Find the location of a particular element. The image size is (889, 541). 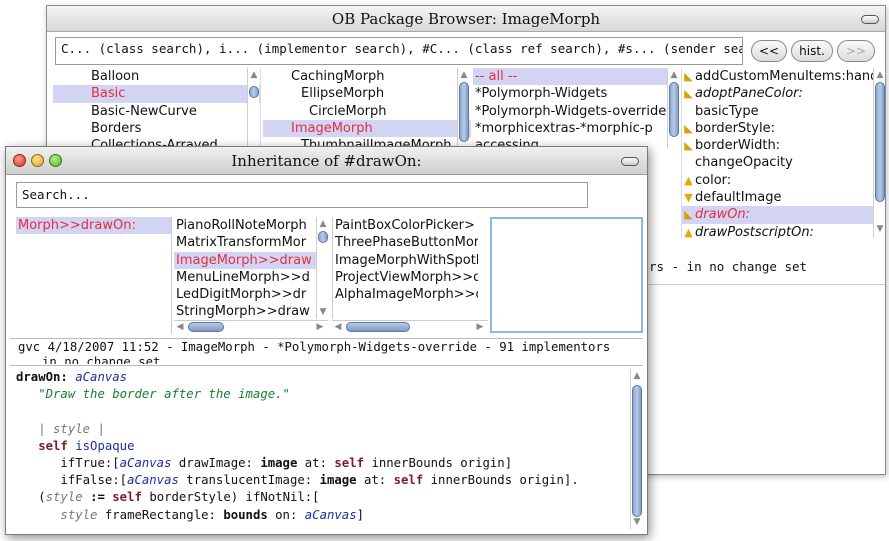

list-item: ◣ borderWidth: is located at coordinates (777, 145).